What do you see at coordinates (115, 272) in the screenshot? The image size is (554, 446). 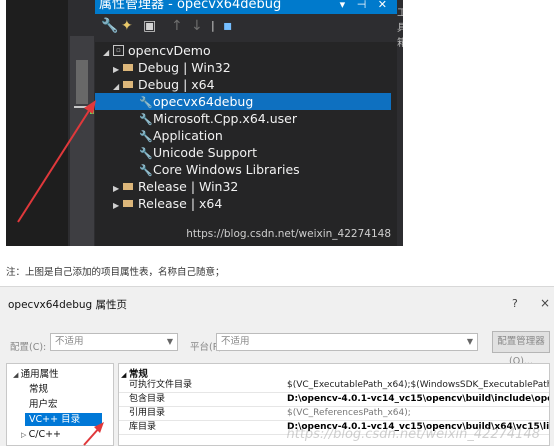 I see `note-text: 注：上图是自己添加的项目属性表，名称自己随意；` at bounding box center [115, 272].